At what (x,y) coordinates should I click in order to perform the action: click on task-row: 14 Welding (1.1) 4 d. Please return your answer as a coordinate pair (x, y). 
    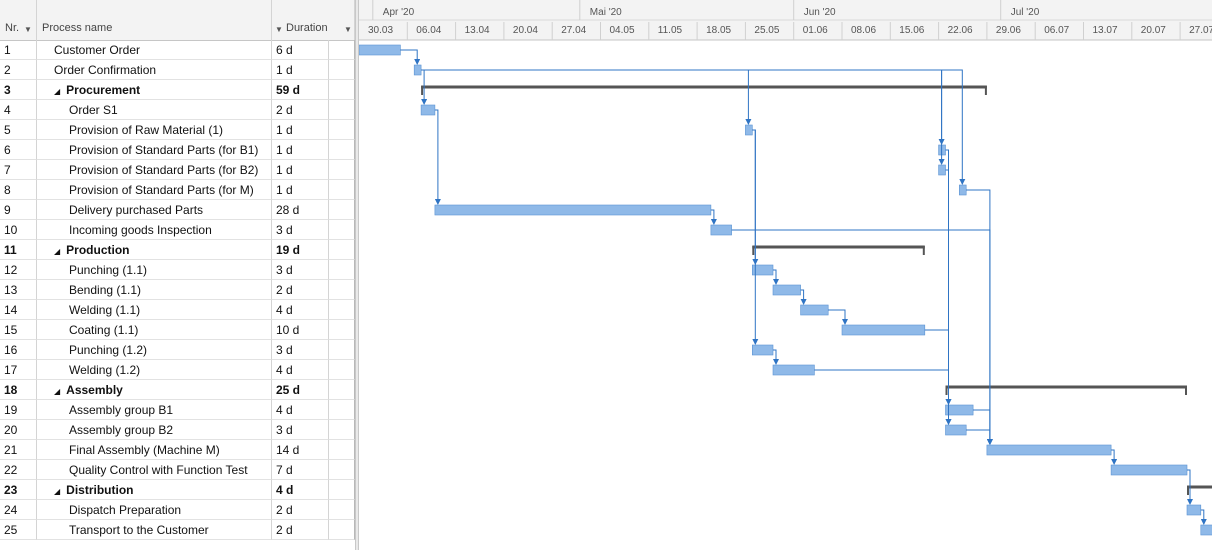
    Looking at the image, I should click on (177, 310).